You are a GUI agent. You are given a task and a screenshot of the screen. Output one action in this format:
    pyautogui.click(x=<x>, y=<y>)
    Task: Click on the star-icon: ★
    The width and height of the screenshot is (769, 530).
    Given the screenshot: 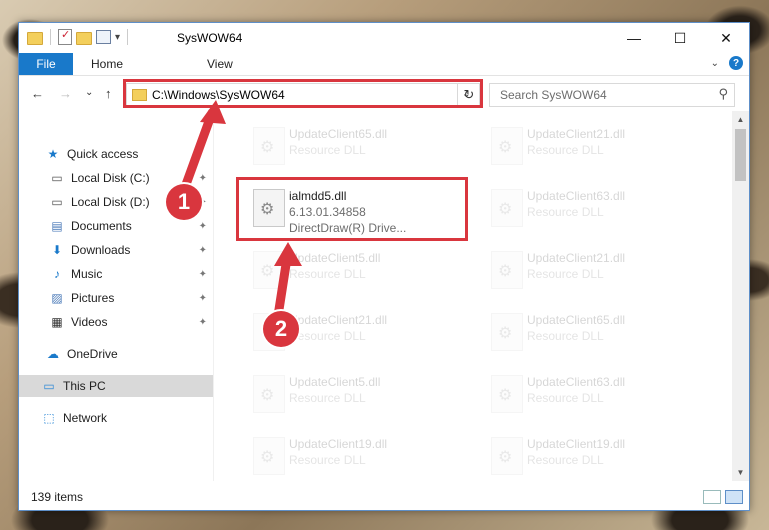 What is the action you would take?
    pyautogui.click(x=53, y=154)
    